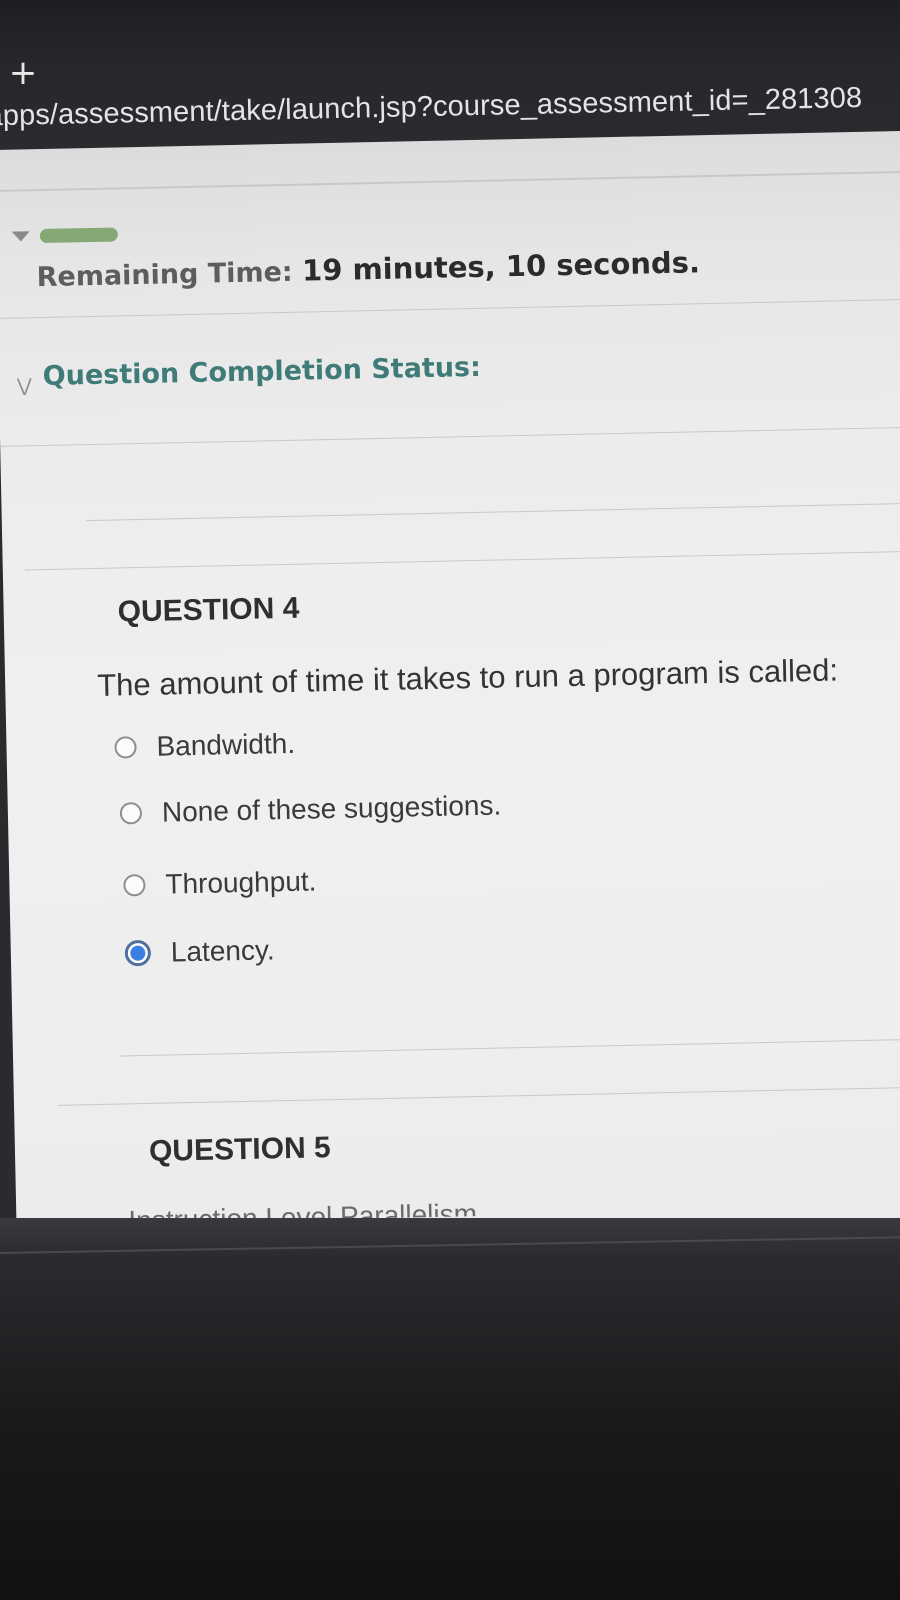  I want to click on option-latency: Latency., so click(199, 951).